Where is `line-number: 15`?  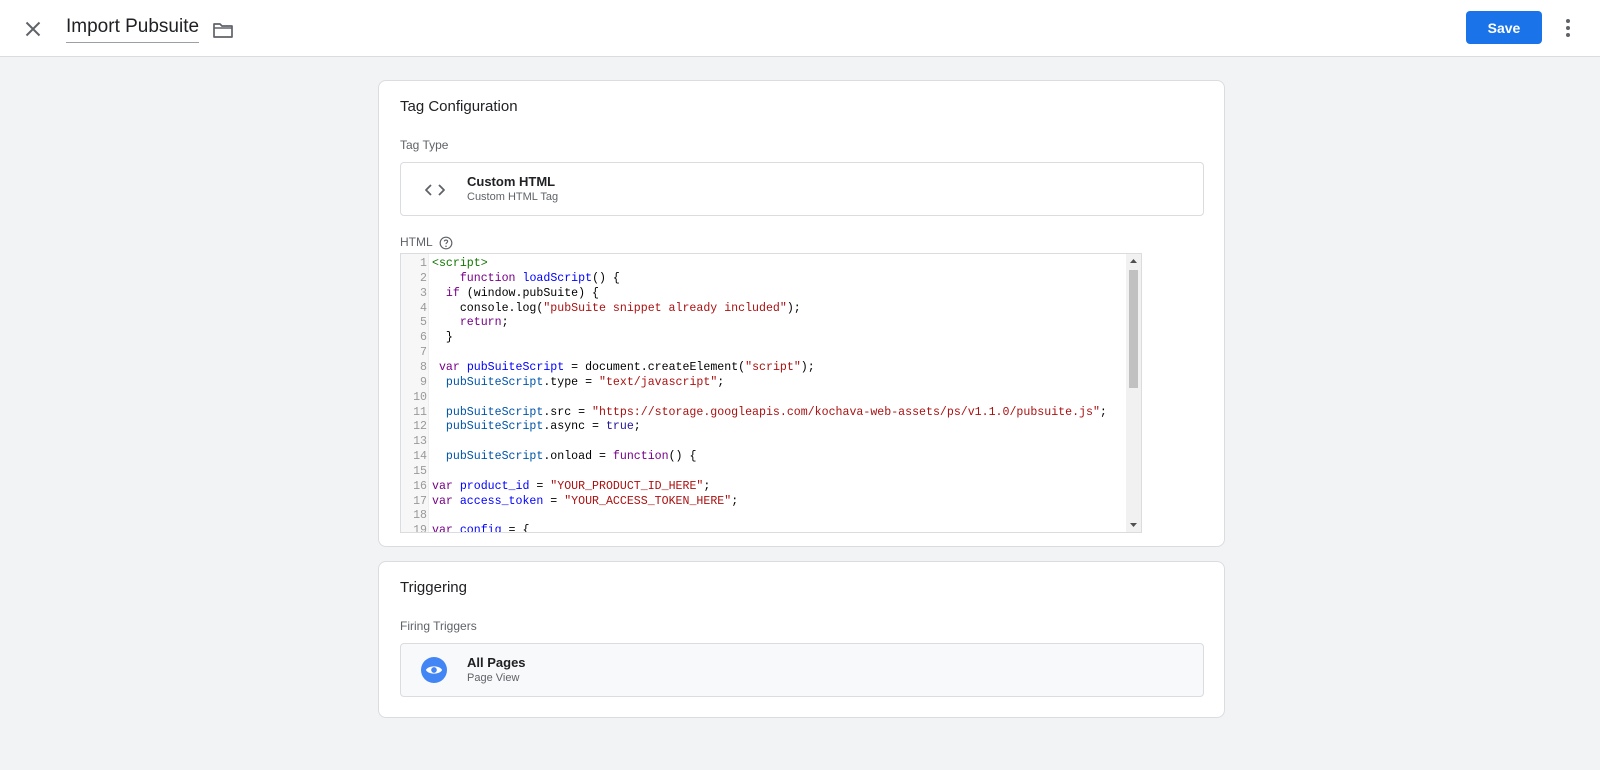 line-number: 15 is located at coordinates (414, 471).